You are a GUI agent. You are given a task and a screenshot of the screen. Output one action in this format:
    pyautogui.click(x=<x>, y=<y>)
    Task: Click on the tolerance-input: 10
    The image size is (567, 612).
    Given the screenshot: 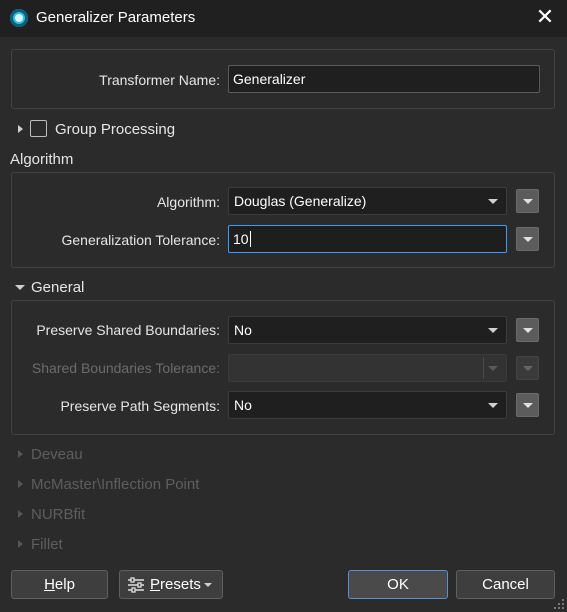 What is the action you would take?
    pyautogui.click(x=367, y=239)
    